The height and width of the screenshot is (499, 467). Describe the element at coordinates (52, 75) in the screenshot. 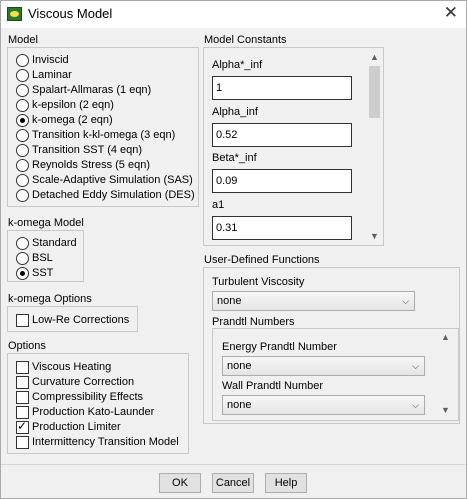

I see `option-label: Laminar` at that location.